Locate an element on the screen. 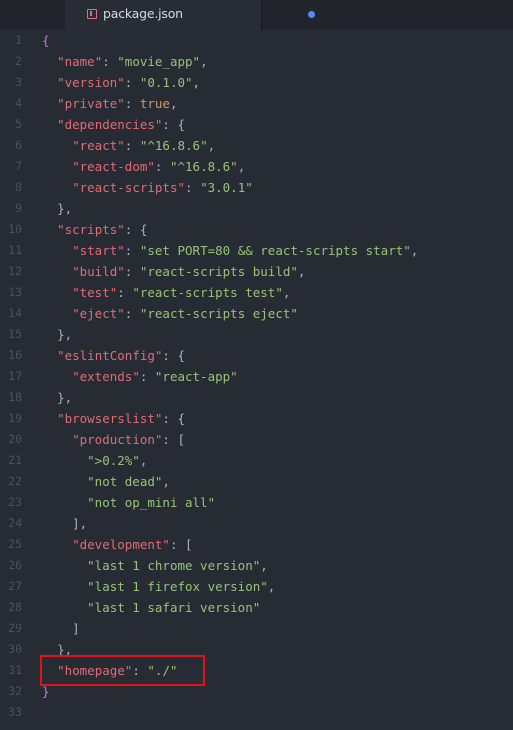 The height and width of the screenshot is (730, 513). code-line: 21 ">0.2%", is located at coordinates (256, 460).